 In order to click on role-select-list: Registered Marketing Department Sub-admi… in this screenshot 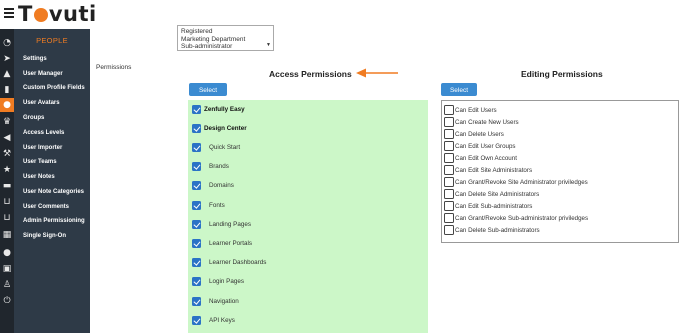, I will do `click(225, 38)`.